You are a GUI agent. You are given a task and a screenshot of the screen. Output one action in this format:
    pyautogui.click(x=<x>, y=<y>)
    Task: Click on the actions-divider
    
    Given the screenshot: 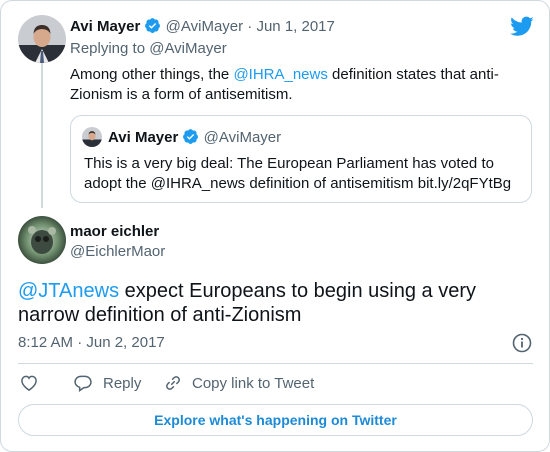 What is the action you would take?
    pyautogui.click(x=275, y=363)
    